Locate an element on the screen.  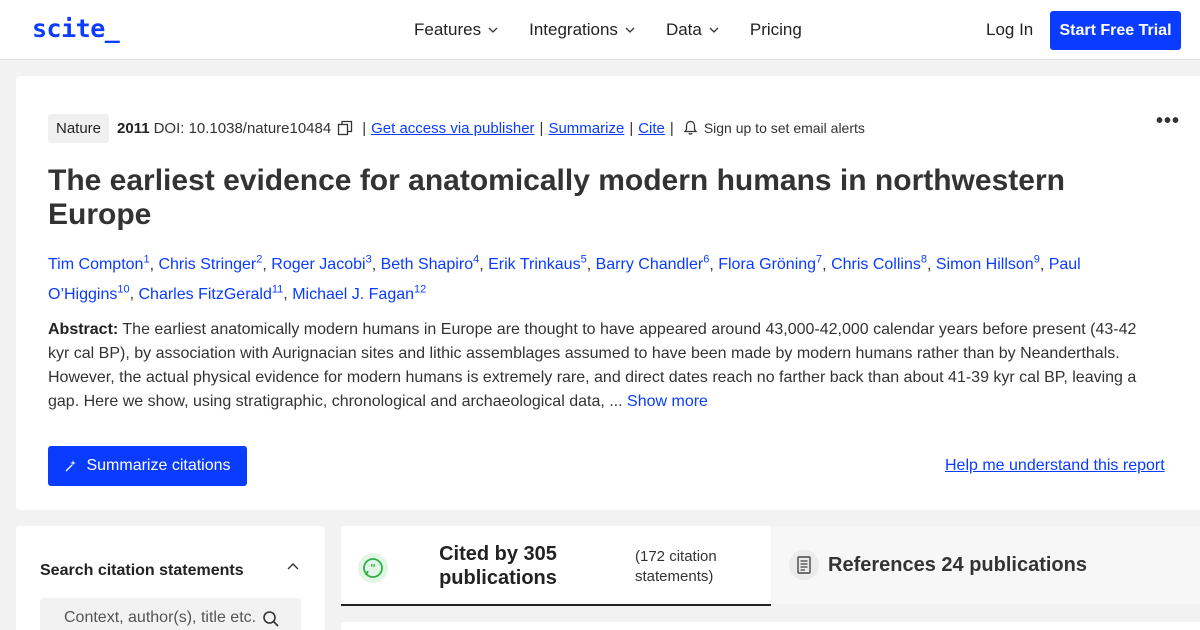
help-understand-link: Help me understand this report is located at coordinates (1055, 466).